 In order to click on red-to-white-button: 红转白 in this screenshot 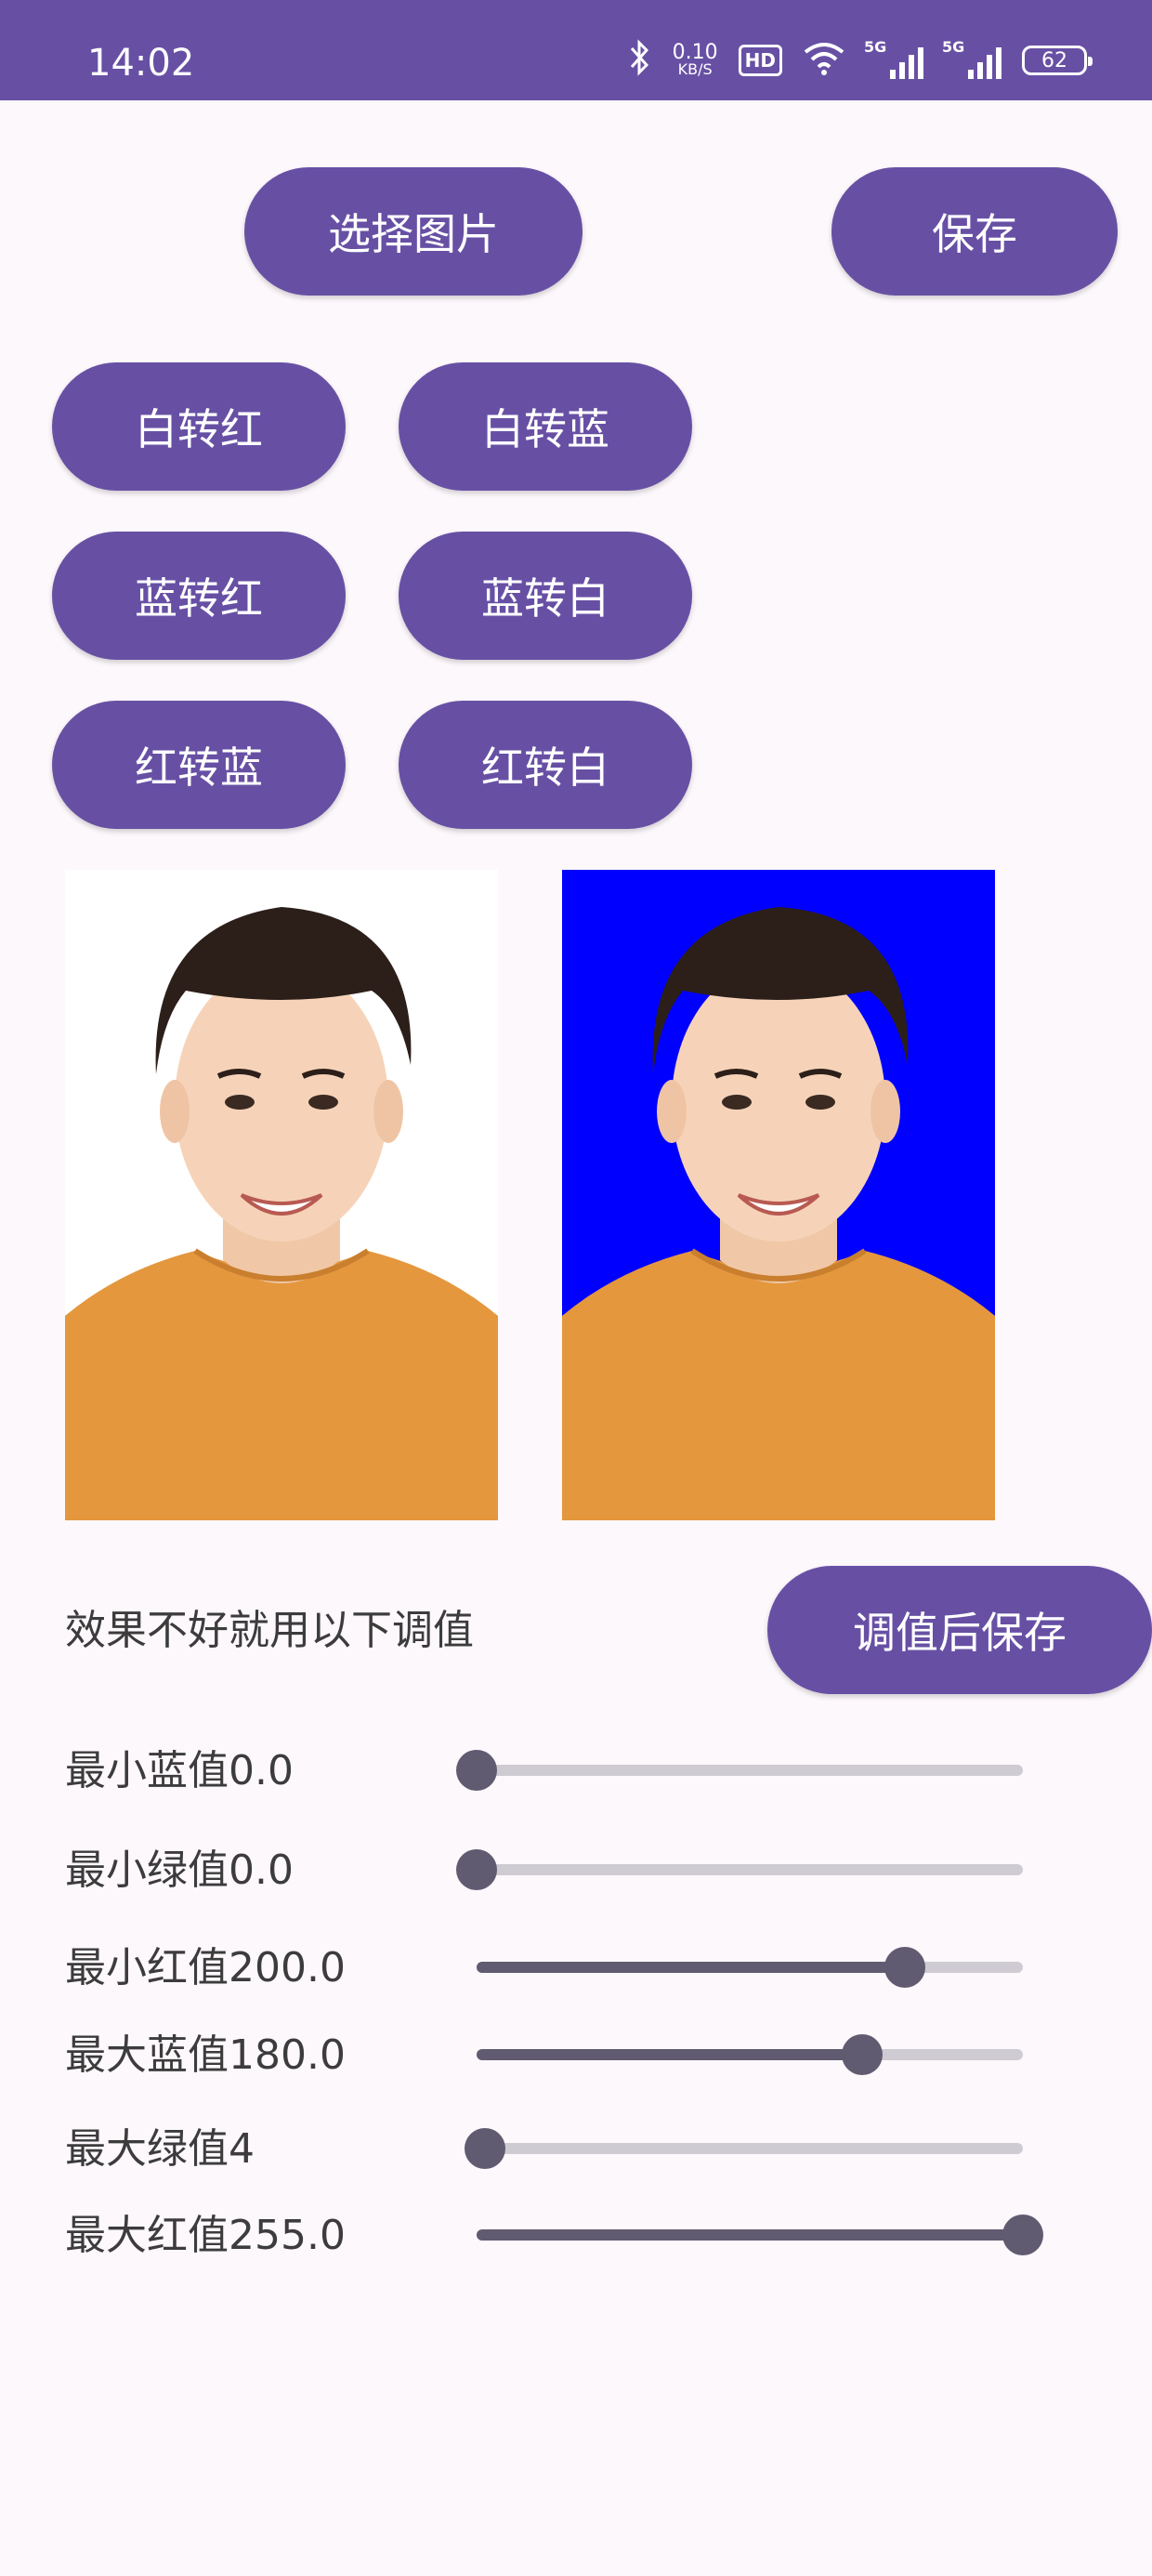, I will do `click(545, 765)`.